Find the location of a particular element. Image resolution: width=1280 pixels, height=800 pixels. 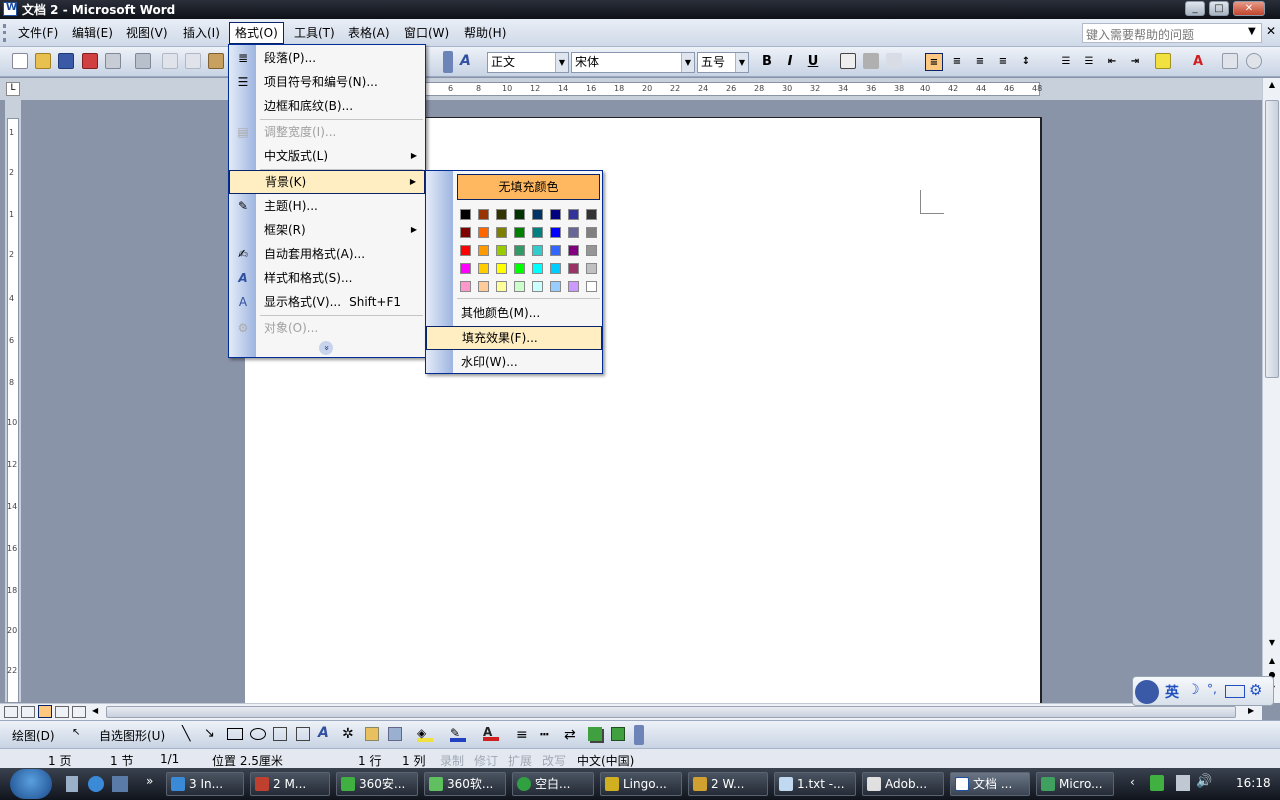

char-border-icon is located at coordinates (848, 61).